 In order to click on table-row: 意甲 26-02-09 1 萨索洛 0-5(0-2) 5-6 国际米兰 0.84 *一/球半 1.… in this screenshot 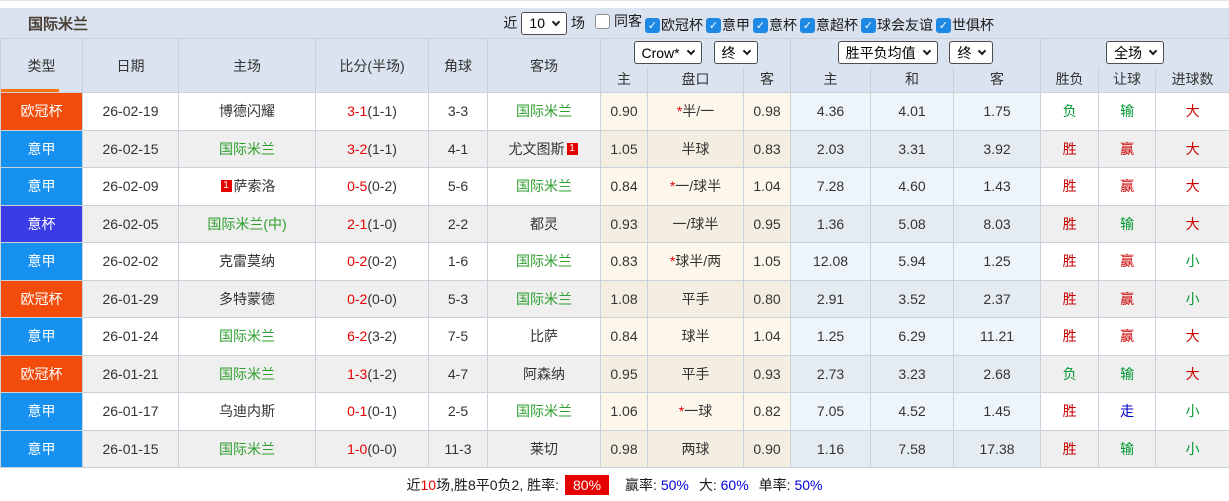, I will do `click(614, 186)`.